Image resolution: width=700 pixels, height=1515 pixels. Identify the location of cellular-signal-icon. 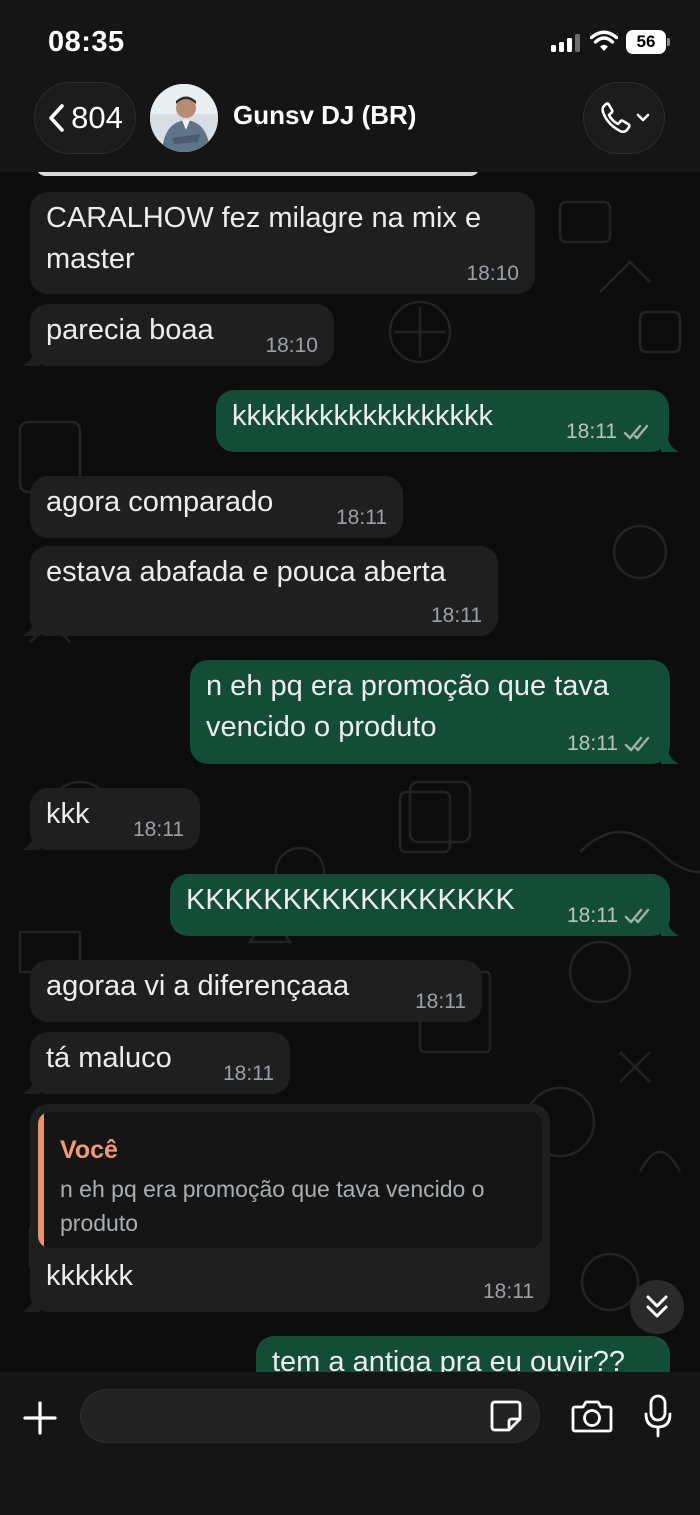
(566, 43).